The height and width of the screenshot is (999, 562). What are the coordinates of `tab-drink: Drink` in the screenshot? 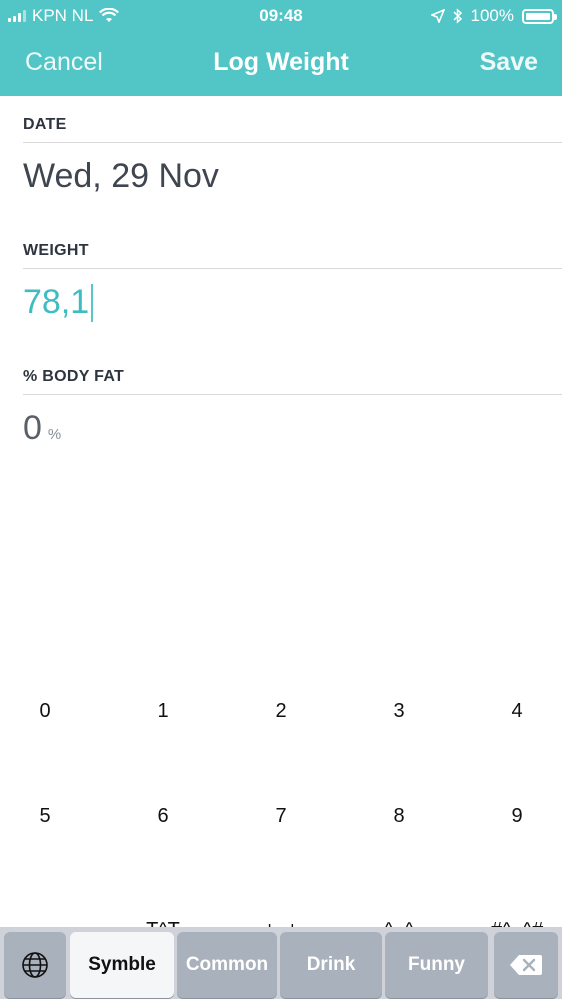 It's located at (331, 965).